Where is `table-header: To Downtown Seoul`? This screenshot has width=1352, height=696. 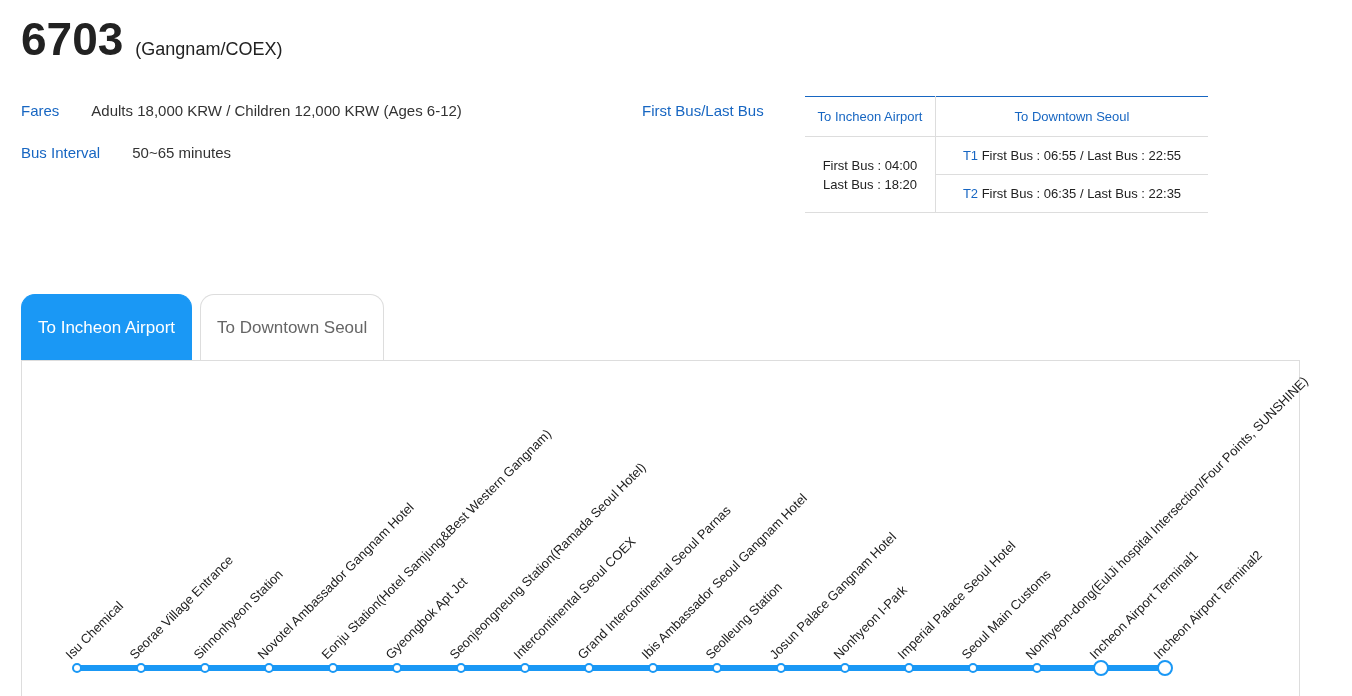
table-header: To Downtown Seoul is located at coordinates (1071, 116).